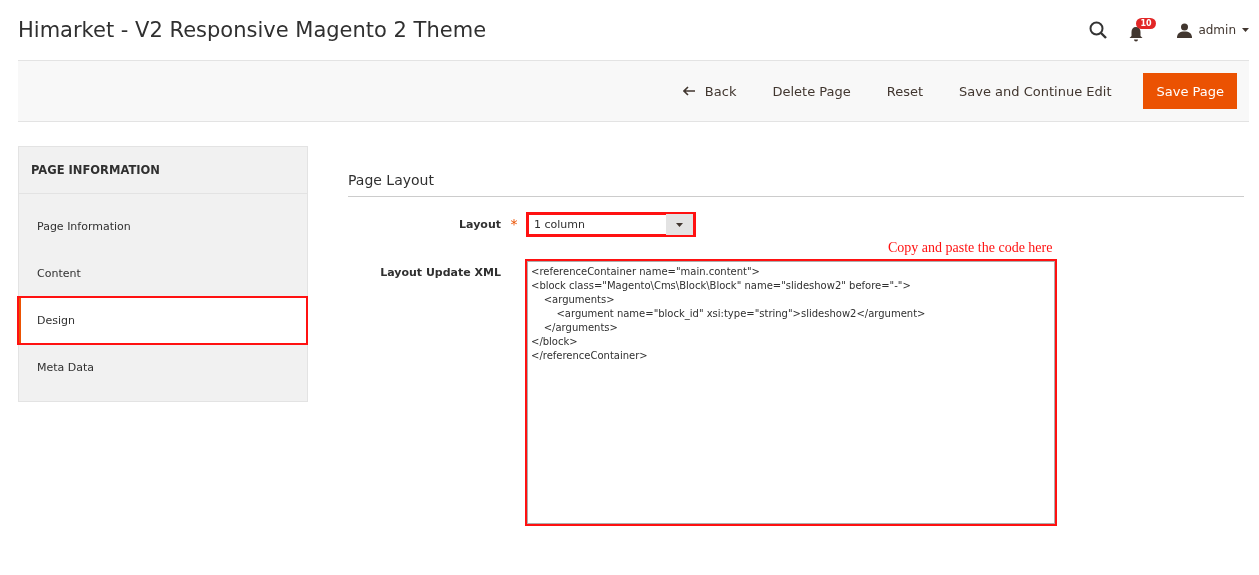 The height and width of the screenshot is (575, 1259). What do you see at coordinates (163, 170) in the screenshot?
I see `section-heading: PAGE INFORMATION` at bounding box center [163, 170].